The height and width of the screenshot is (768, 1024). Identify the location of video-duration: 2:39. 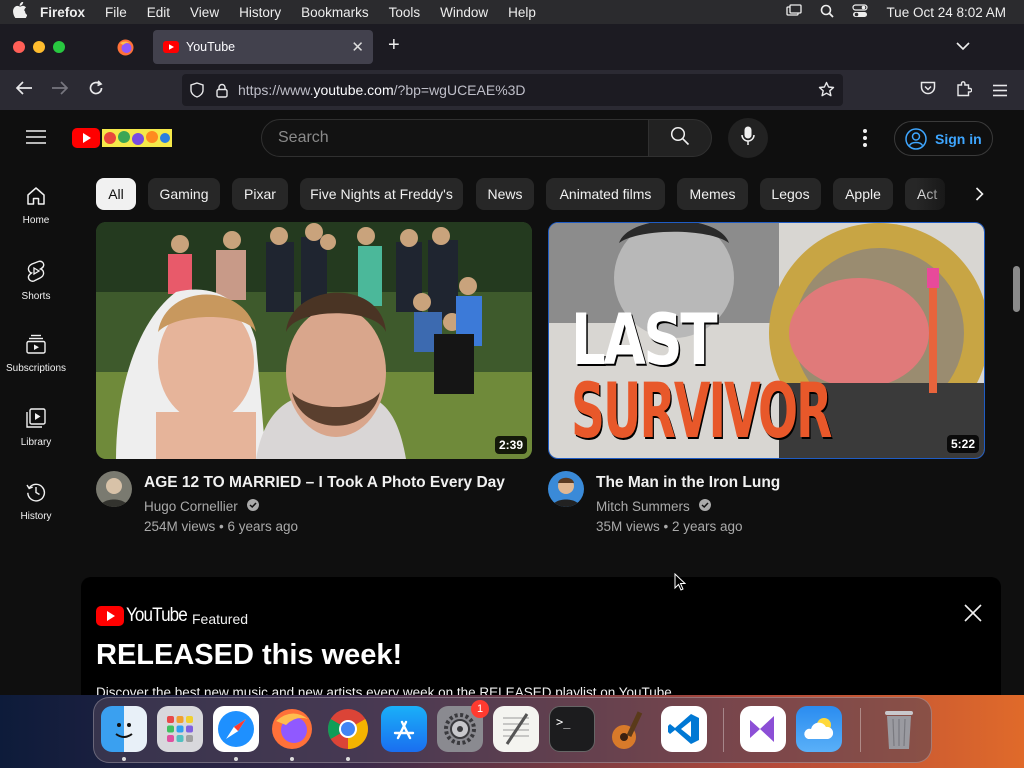
(510, 445).